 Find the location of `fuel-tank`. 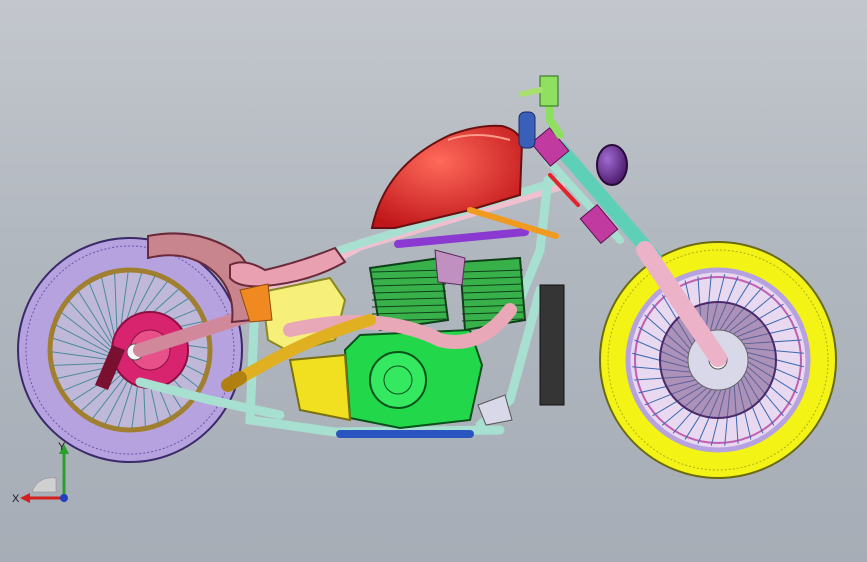

fuel-tank is located at coordinates (447, 176).